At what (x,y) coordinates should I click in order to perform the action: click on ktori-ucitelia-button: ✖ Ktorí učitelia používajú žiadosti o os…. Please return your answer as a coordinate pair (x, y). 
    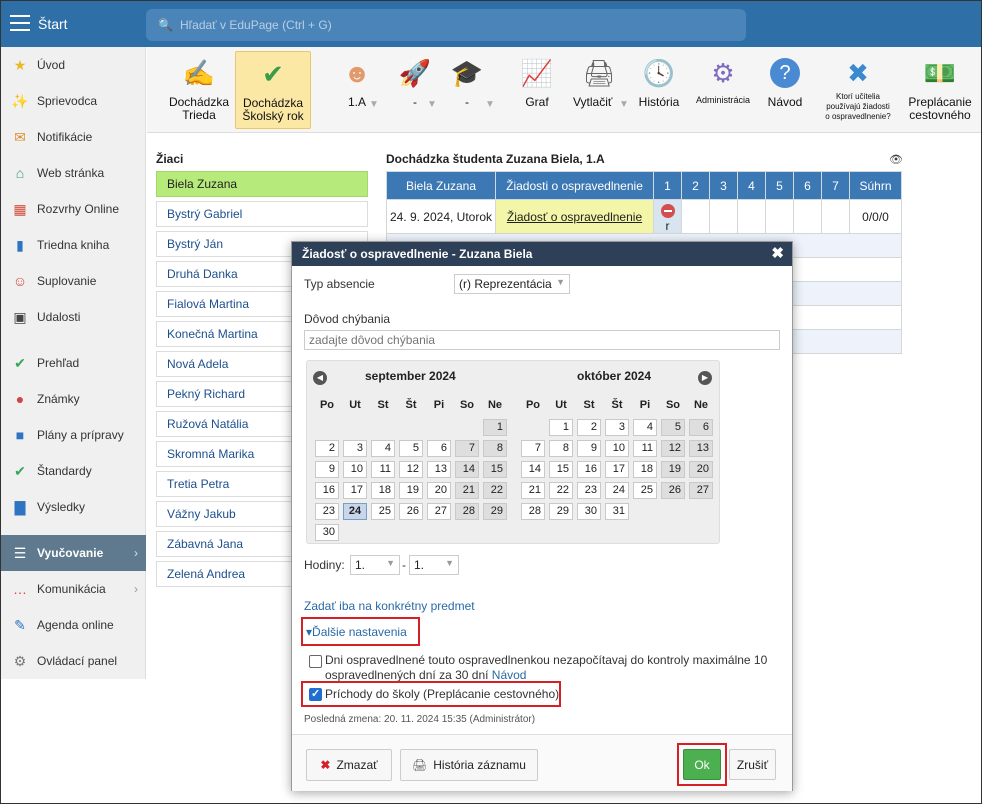
    Looking at the image, I should click on (858, 90).